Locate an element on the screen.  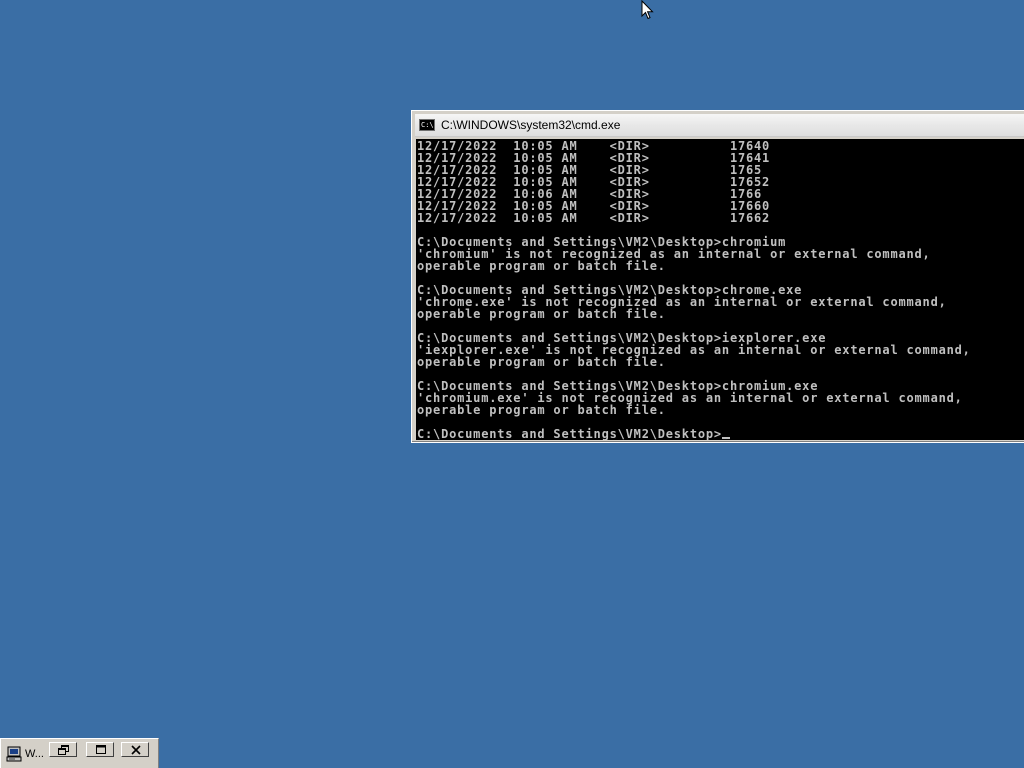
close-button is located at coordinates (135, 749).